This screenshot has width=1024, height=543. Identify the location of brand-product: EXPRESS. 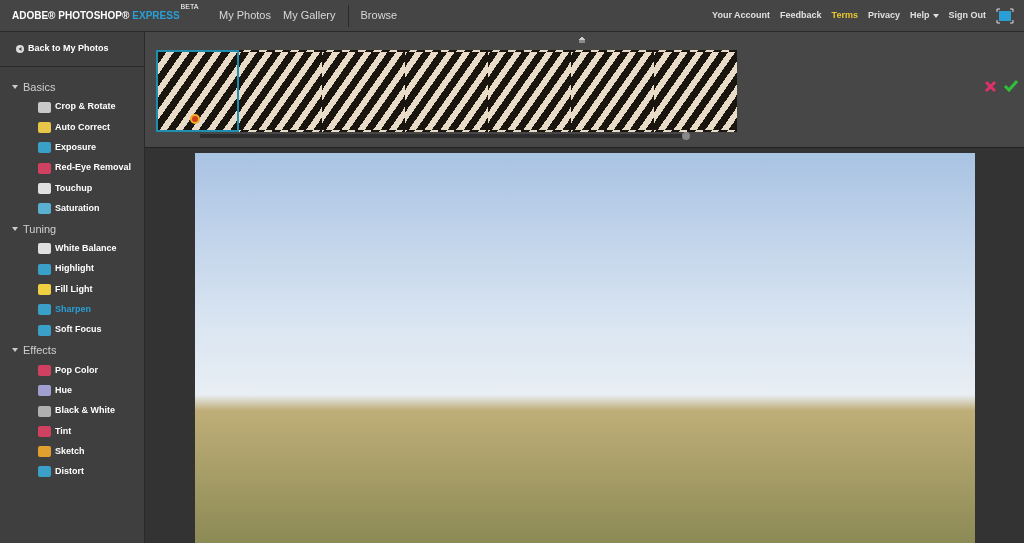
(156, 16).